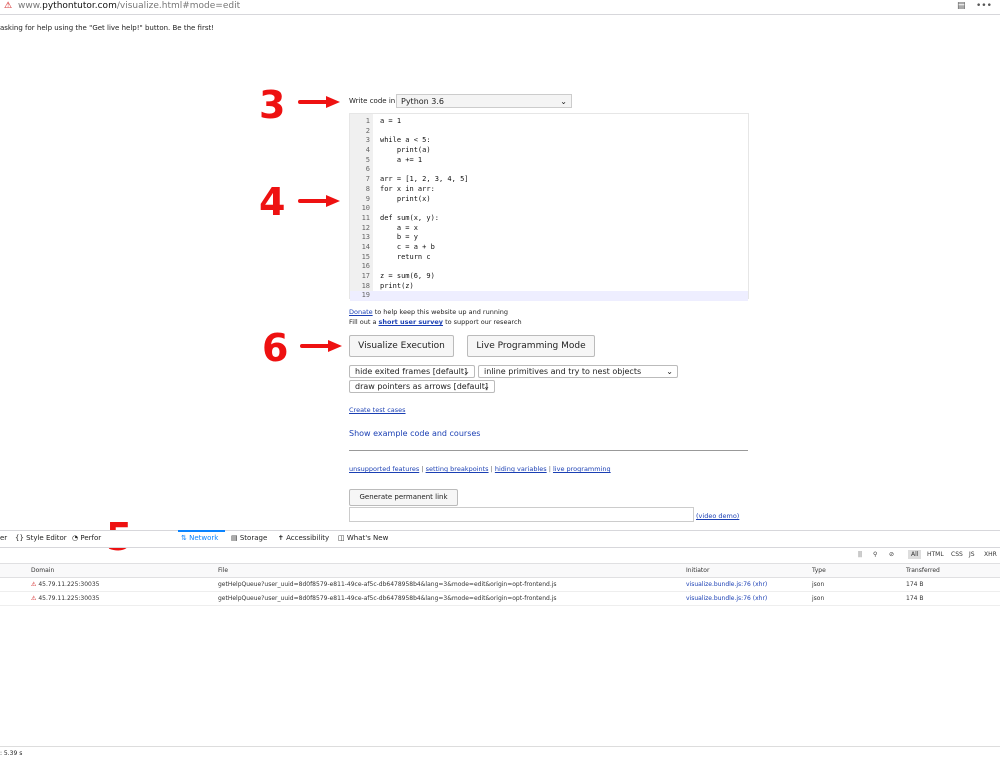  Describe the element at coordinates (984, 6) in the screenshot. I see `page-actions-menu-icon: •••` at that location.